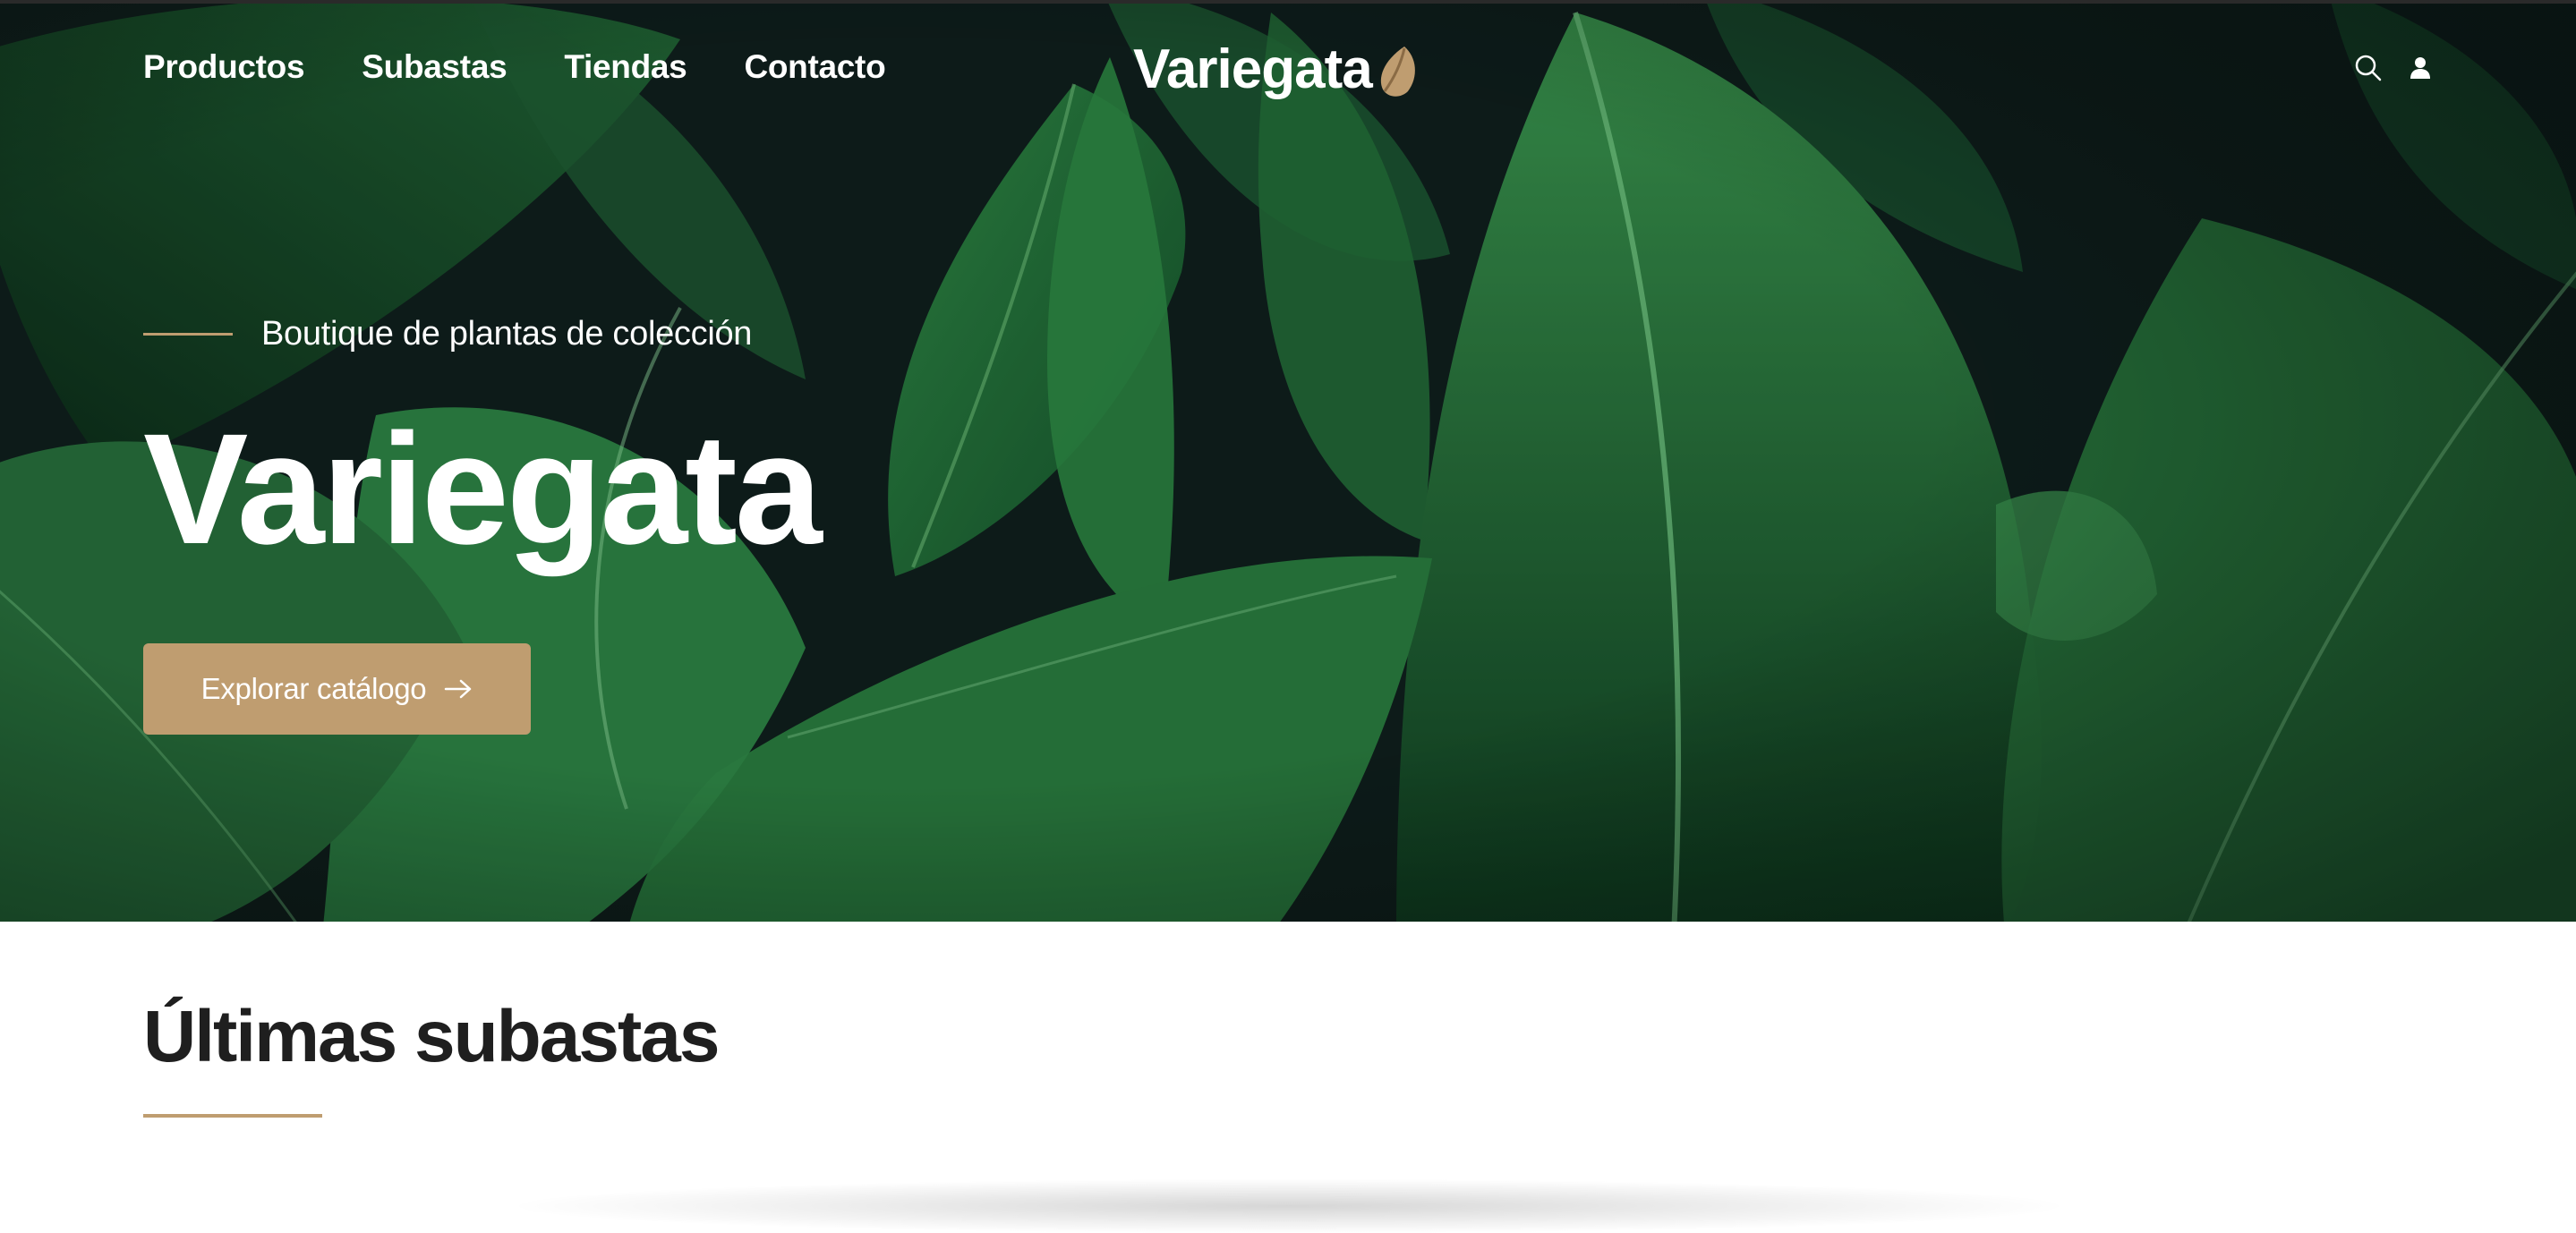  What do you see at coordinates (434, 67) in the screenshot?
I see `nav-link-subastas: Subastas` at bounding box center [434, 67].